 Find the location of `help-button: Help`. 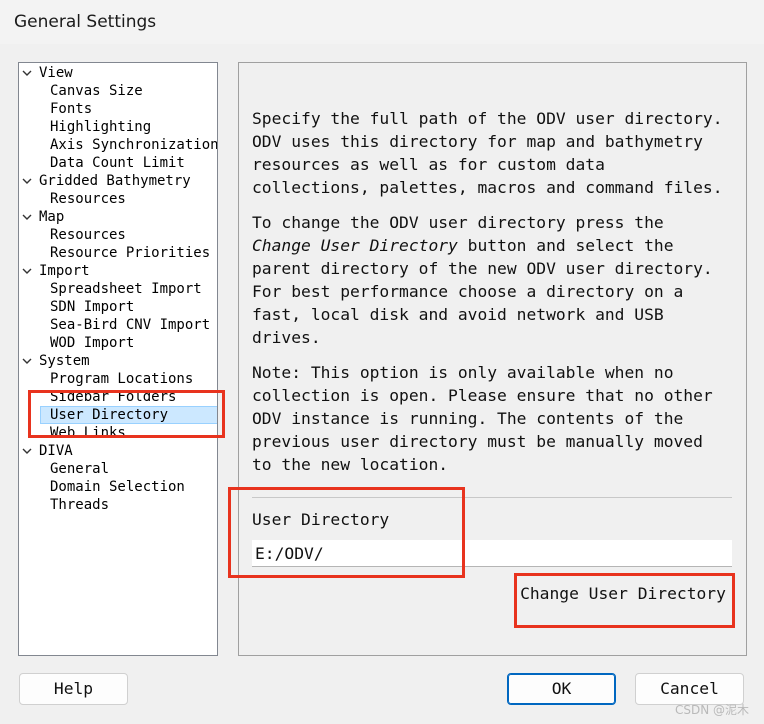

help-button: Help is located at coordinates (73, 689).